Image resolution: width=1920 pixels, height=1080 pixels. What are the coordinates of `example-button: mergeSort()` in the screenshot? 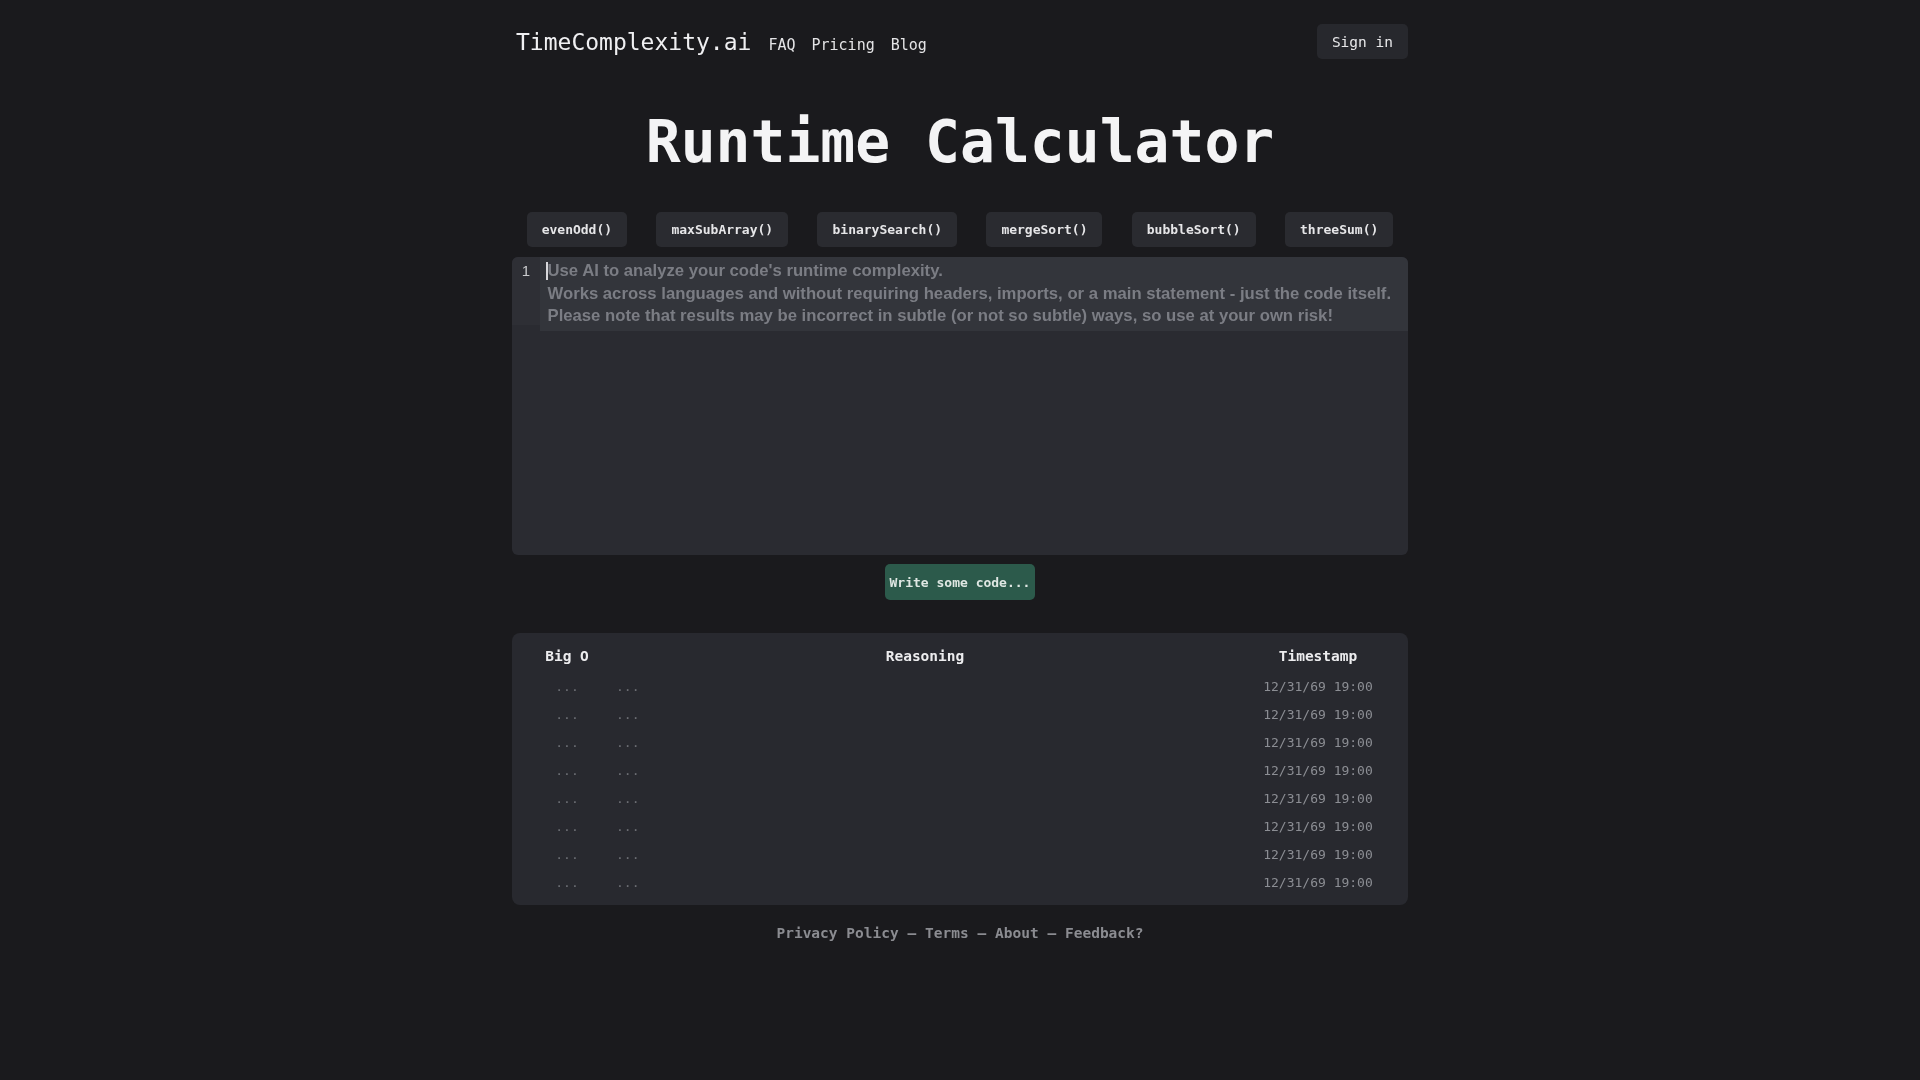 It's located at (1044, 229).